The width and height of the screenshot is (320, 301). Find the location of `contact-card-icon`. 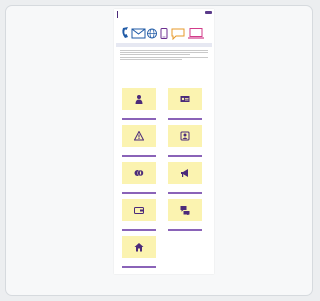

contact-card-icon is located at coordinates (185, 136).